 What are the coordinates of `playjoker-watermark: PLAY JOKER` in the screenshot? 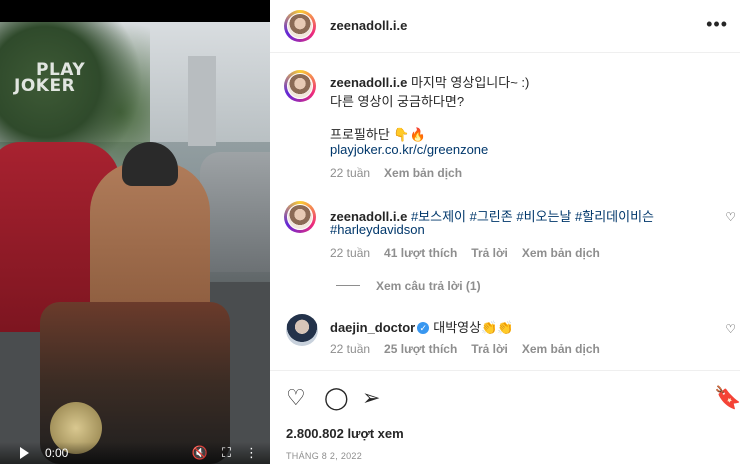 It's located at (50, 78).